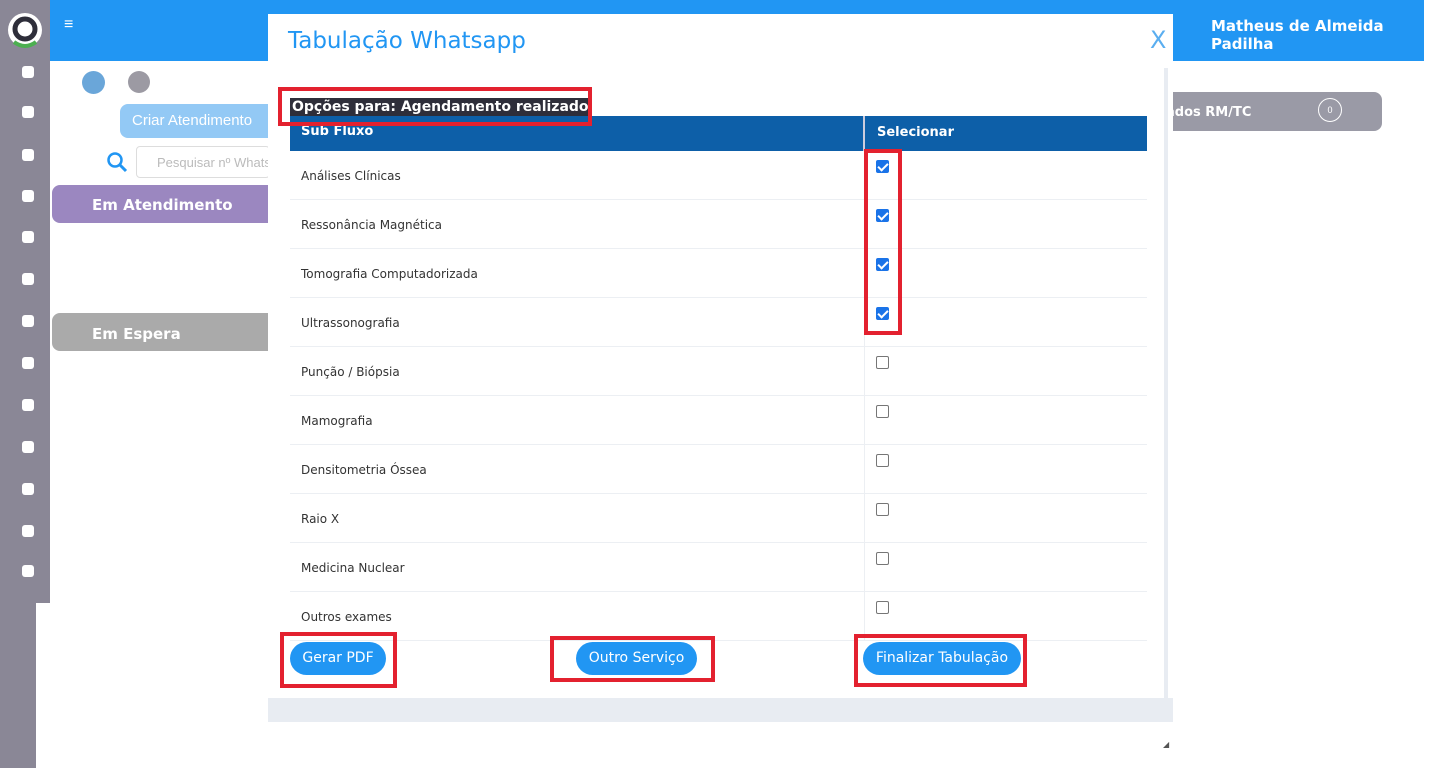 The image size is (1440, 768). What do you see at coordinates (1167, 744) in the screenshot?
I see `resize-handle-icon: ◢` at bounding box center [1167, 744].